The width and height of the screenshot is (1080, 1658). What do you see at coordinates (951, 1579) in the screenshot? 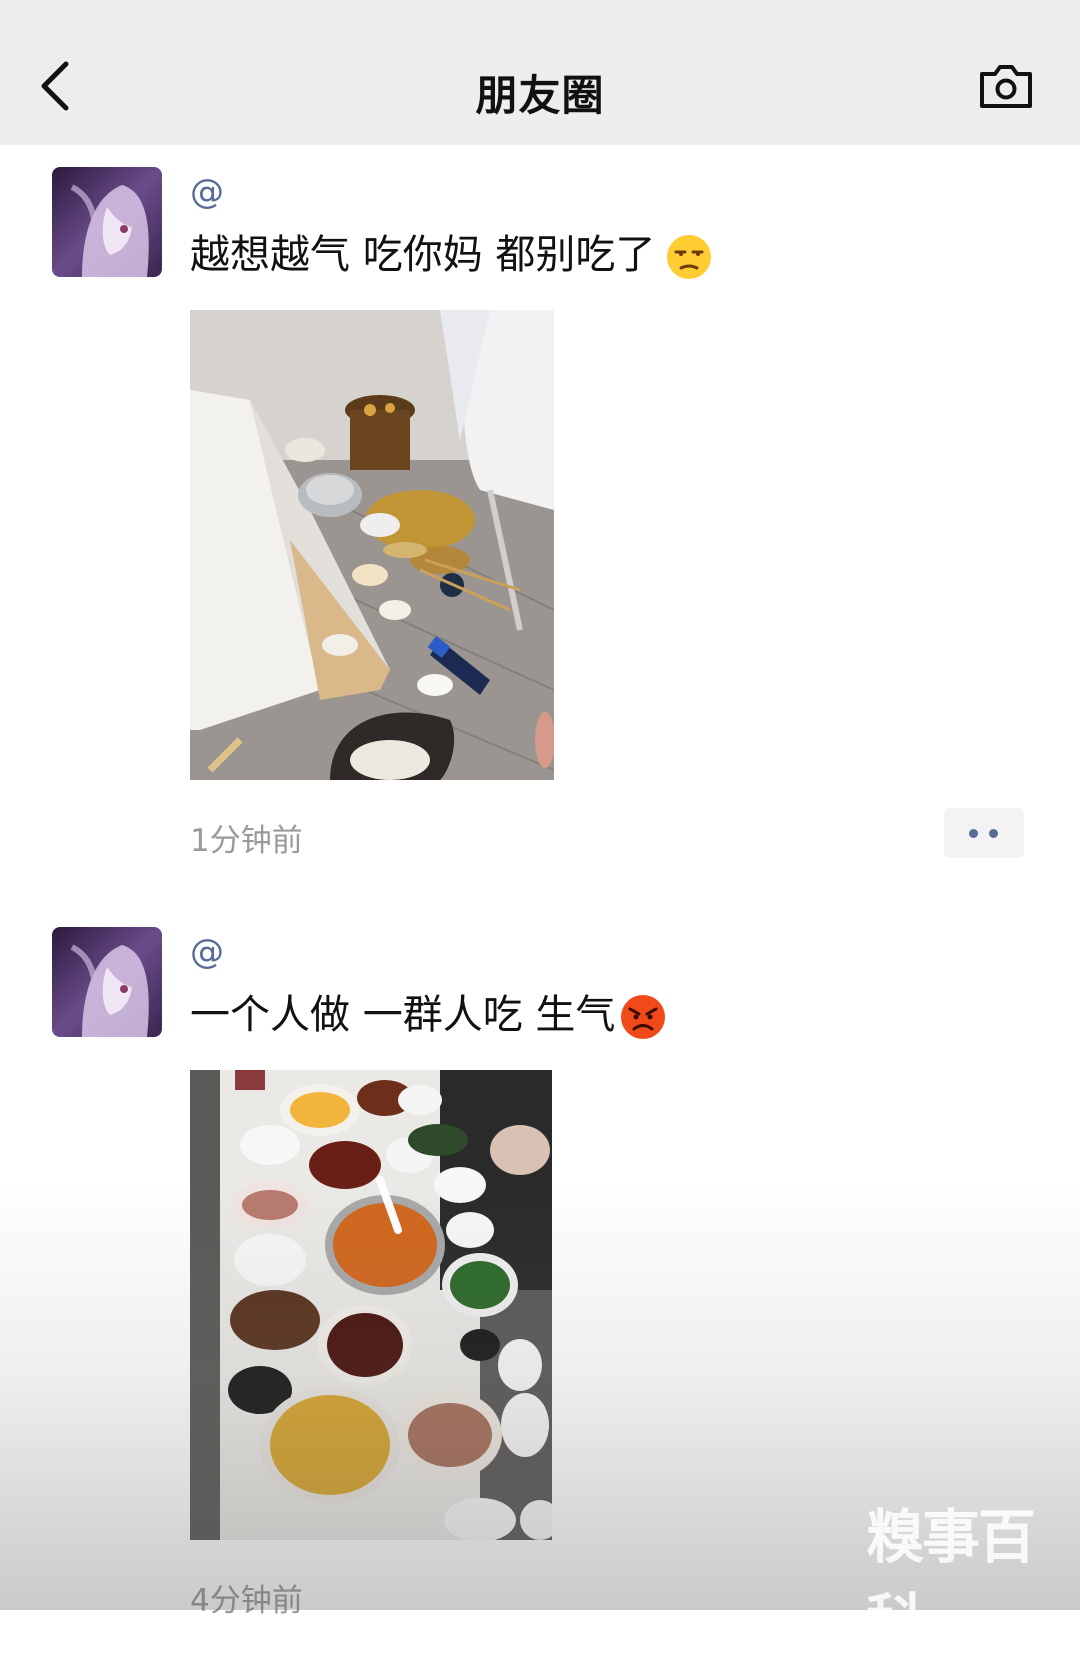
I see `watermark: 糗事百科` at bounding box center [951, 1579].